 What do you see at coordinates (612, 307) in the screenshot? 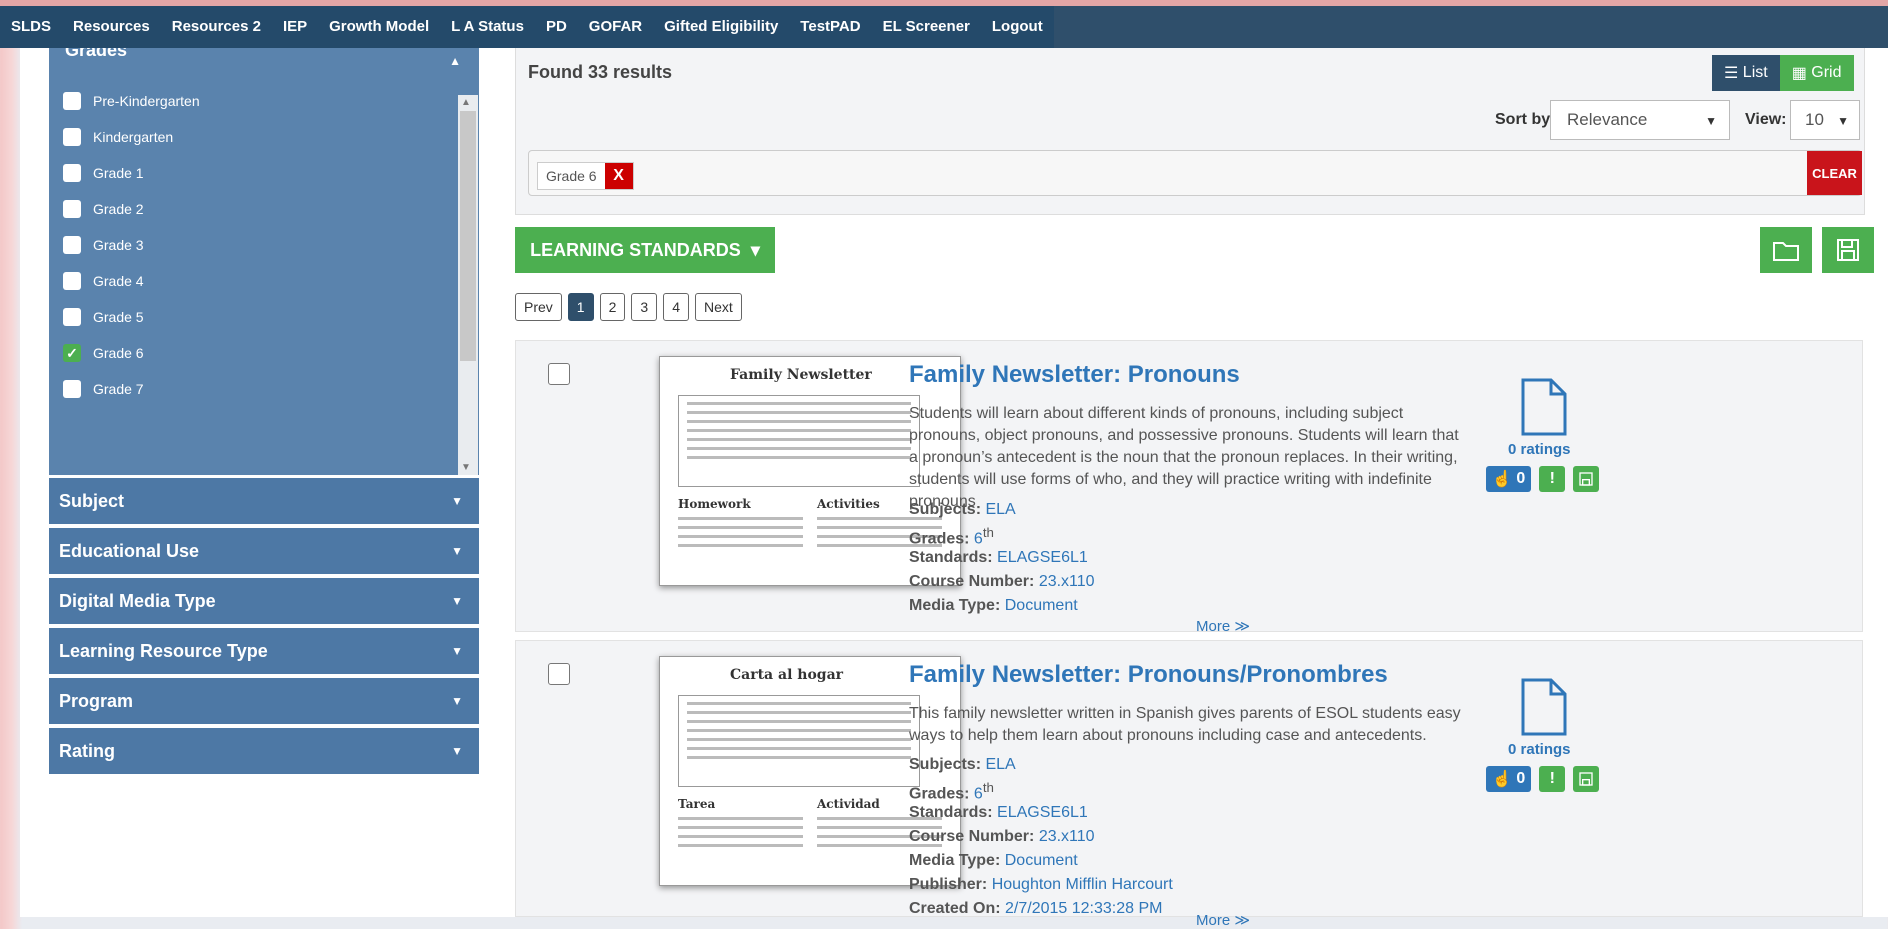
I see `page-2: 2` at bounding box center [612, 307].